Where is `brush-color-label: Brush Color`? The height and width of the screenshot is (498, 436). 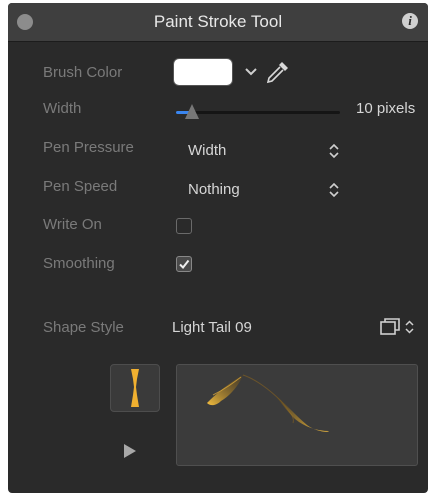
brush-color-label: Brush Color is located at coordinates (83, 72).